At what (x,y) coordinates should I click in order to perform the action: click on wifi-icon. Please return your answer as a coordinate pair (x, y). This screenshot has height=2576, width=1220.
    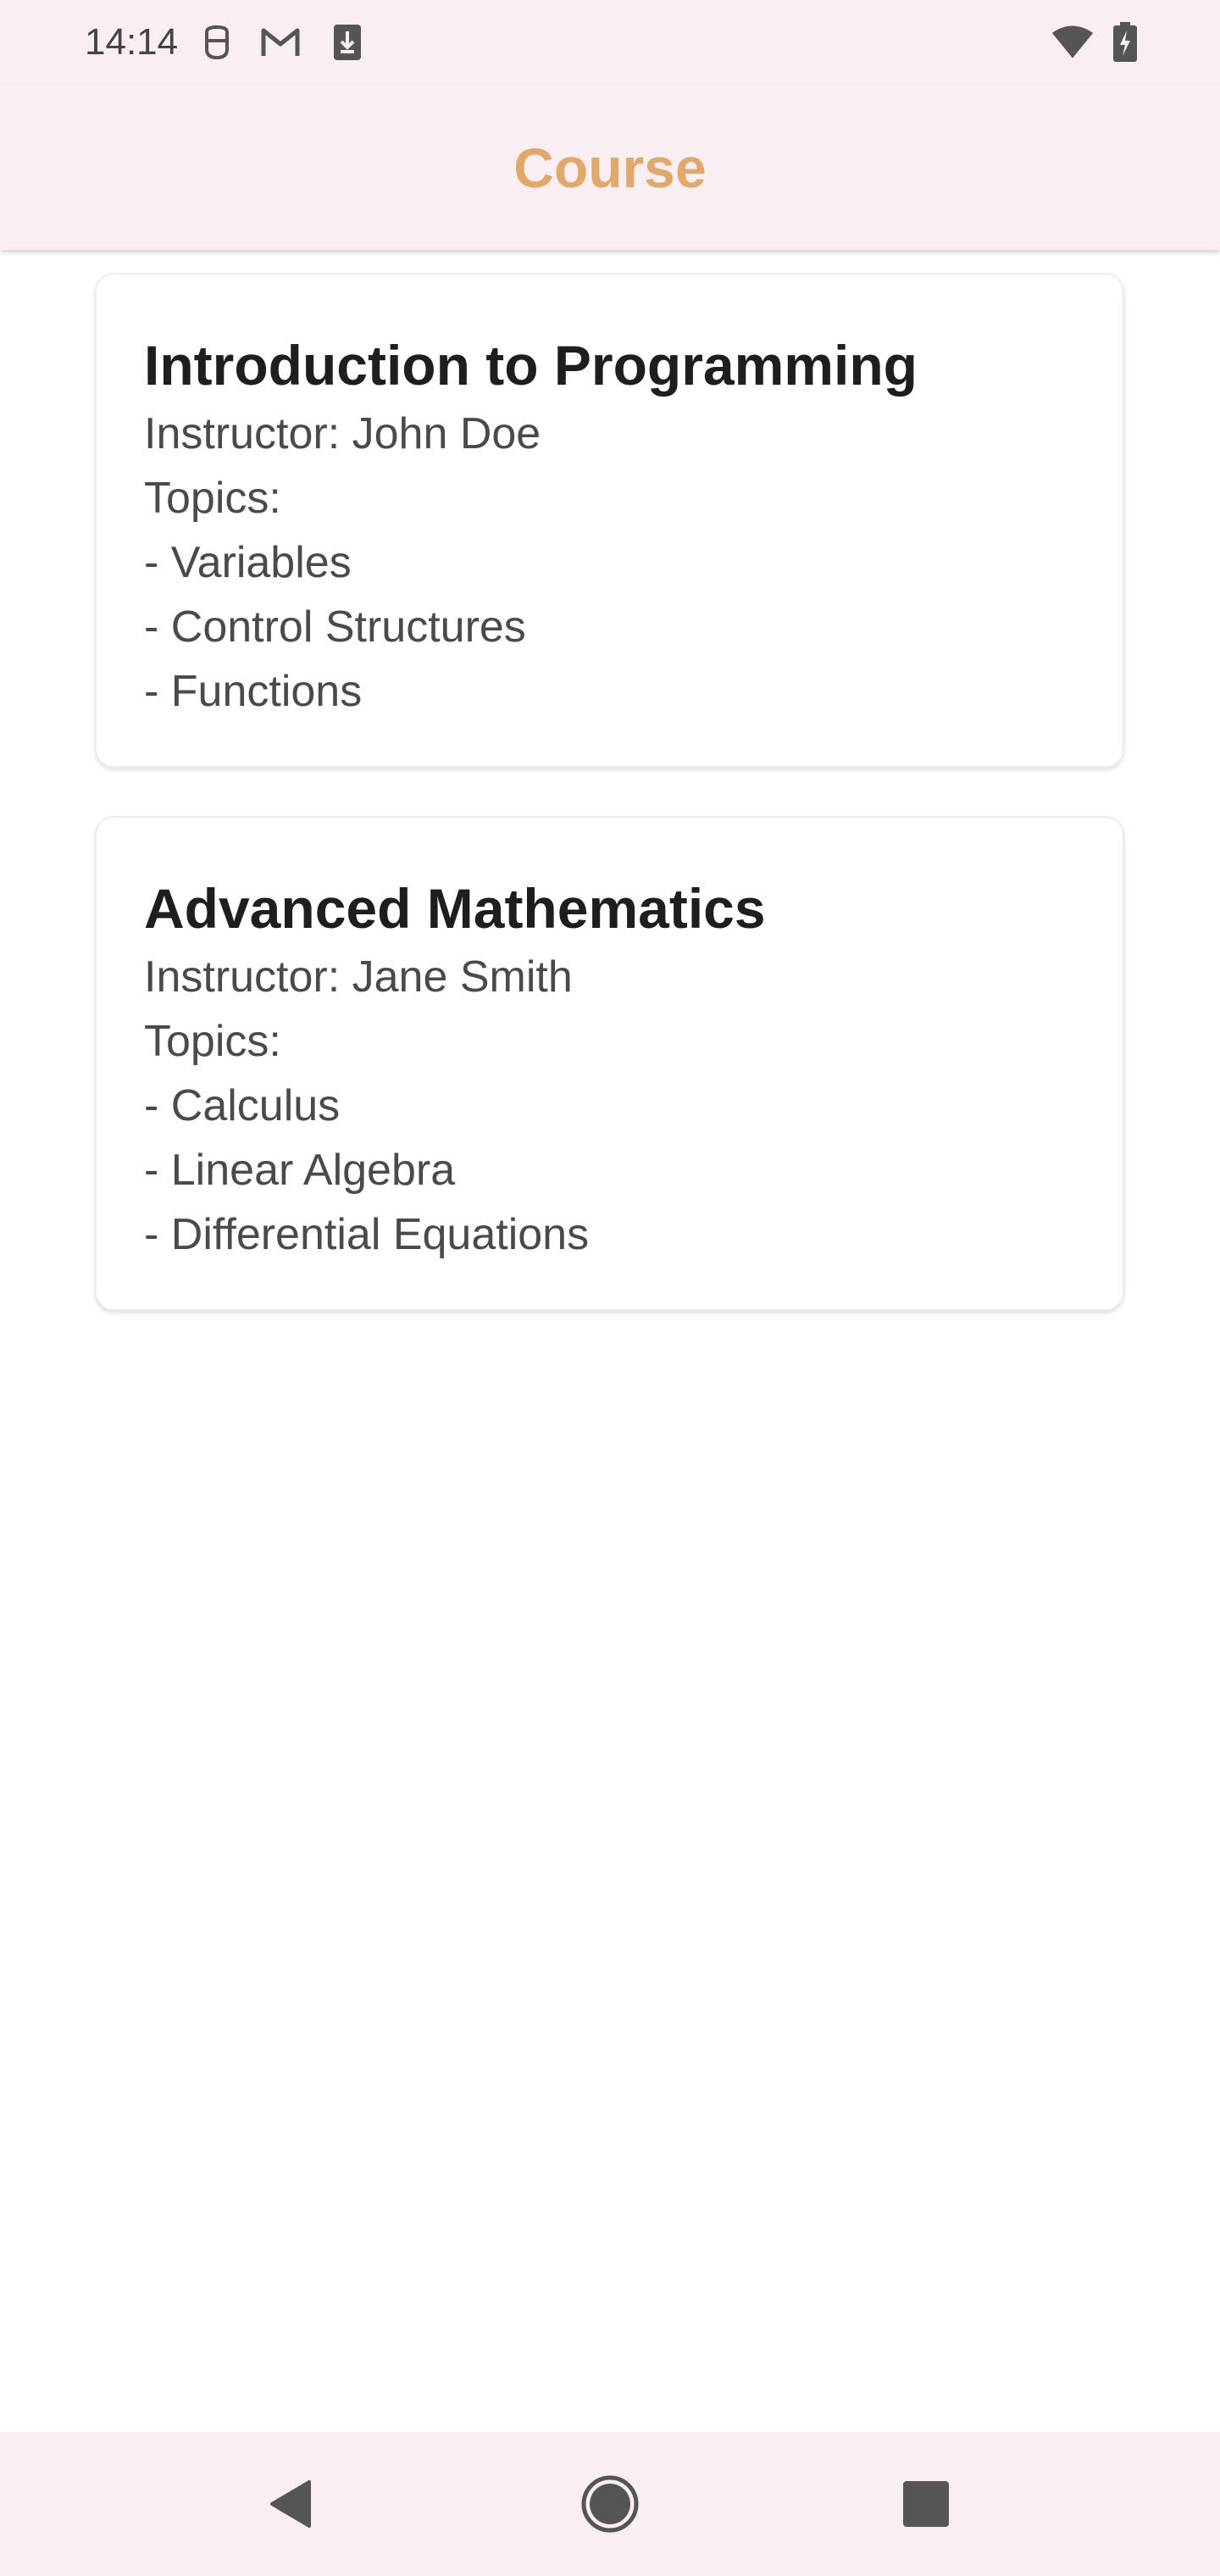
    Looking at the image, I should click on (1073, 42).